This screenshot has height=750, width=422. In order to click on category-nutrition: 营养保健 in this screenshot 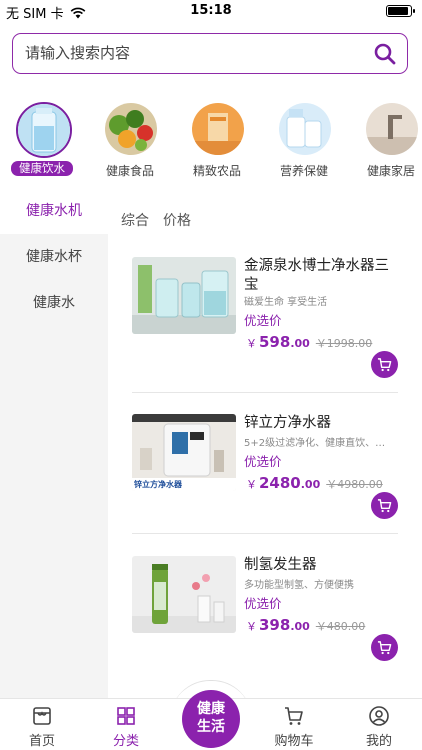, I will do `click(304, 140)`.